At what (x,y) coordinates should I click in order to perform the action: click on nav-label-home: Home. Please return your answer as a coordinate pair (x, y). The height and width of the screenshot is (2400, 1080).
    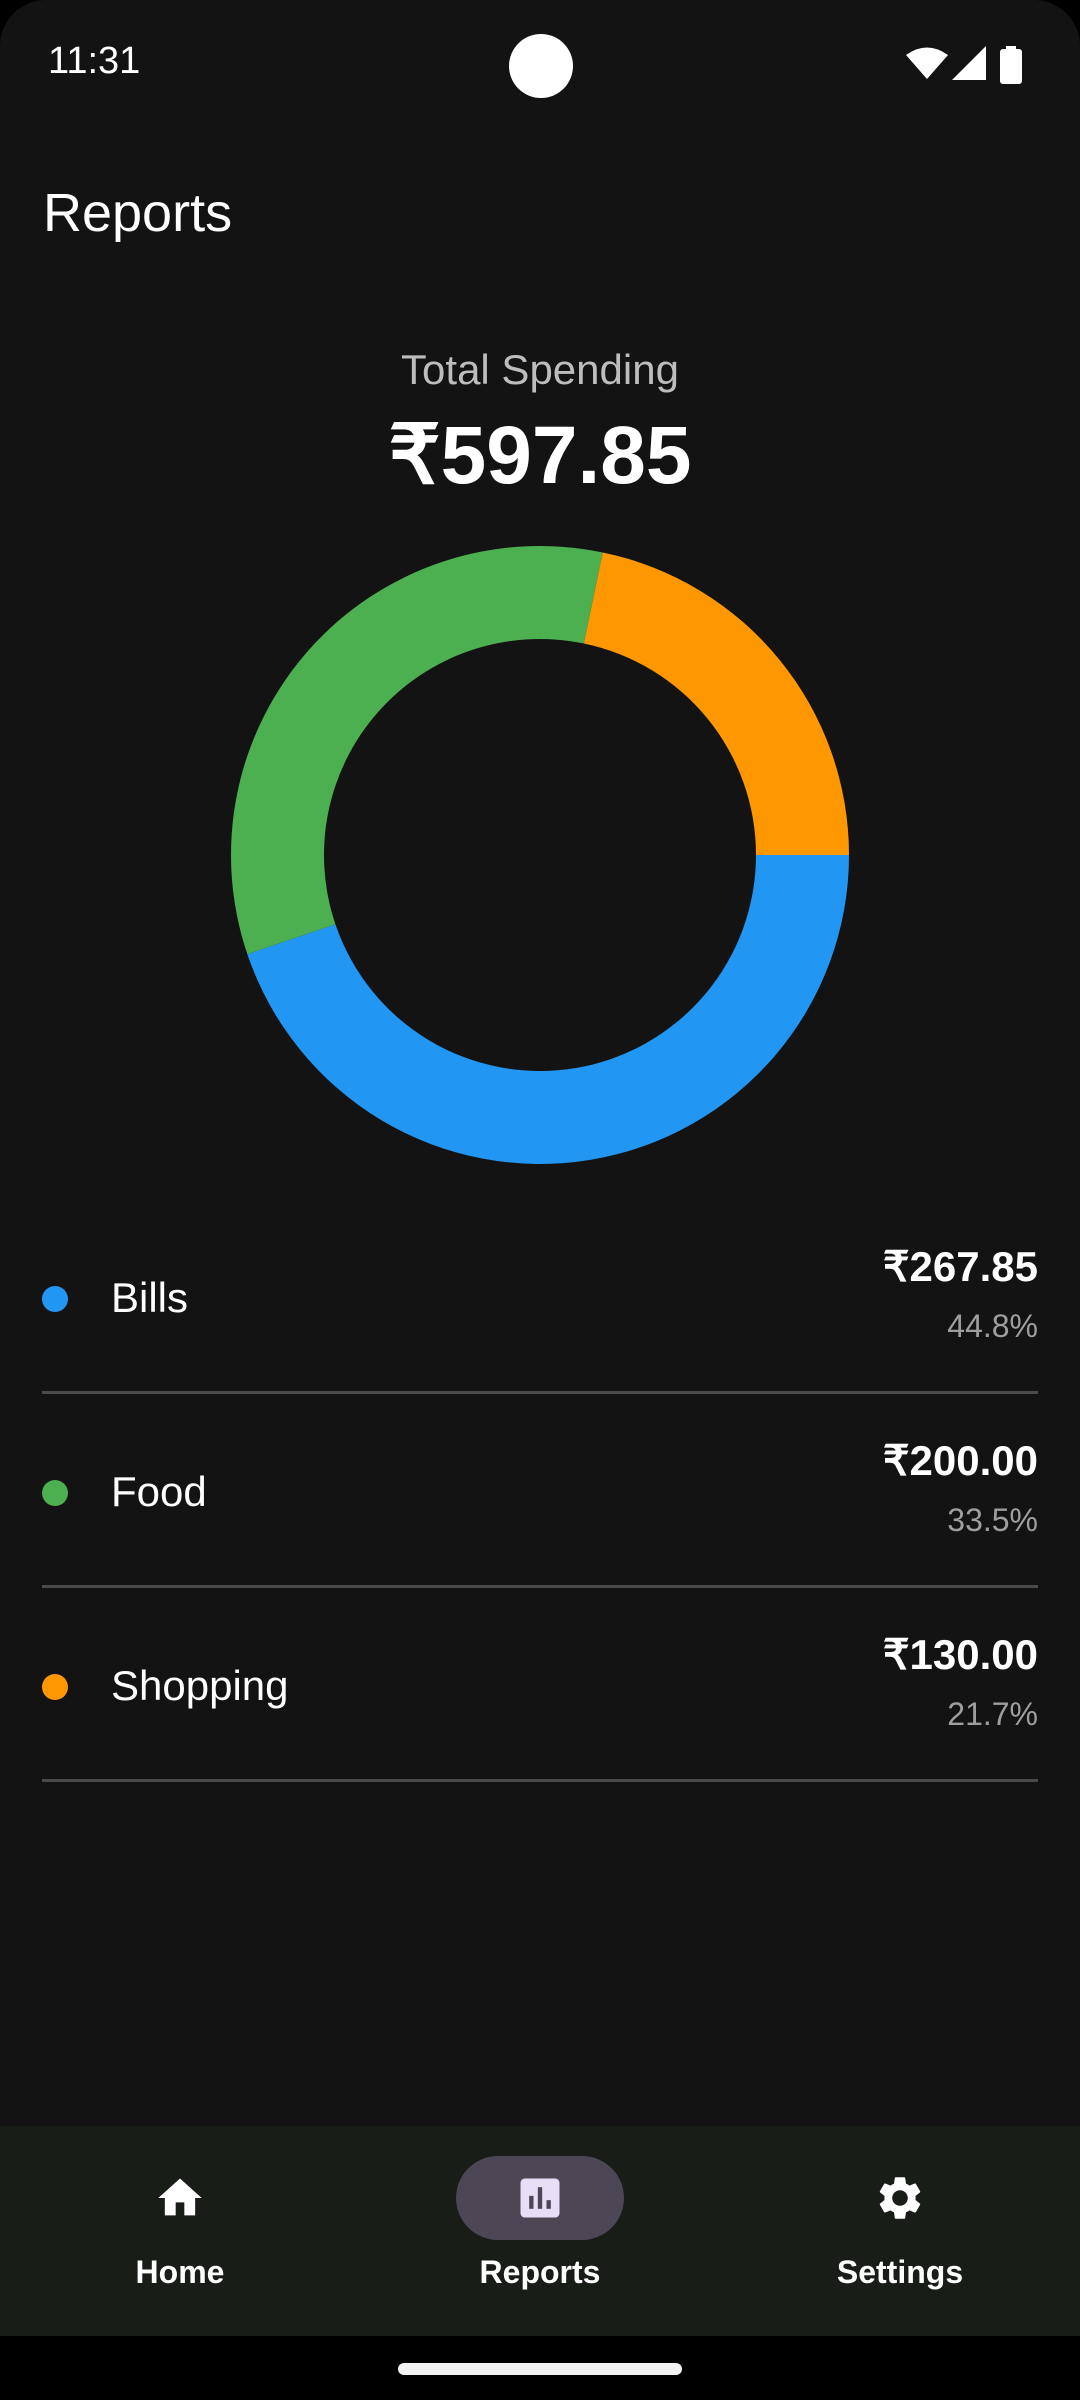
    Looking at the image, I should click on (180, 2272).